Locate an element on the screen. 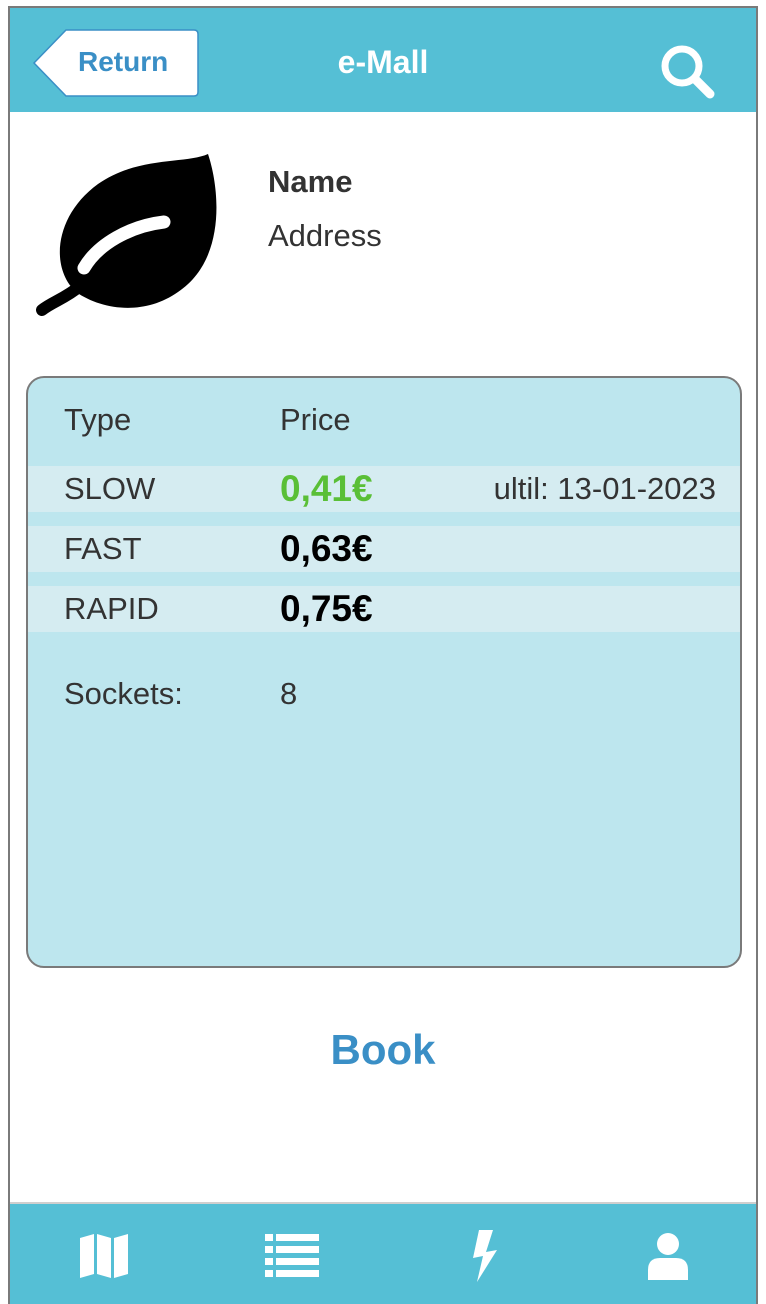 The width and height of the screenshot is (766, 1304). promo-valid-until: ultil: 13-01-2023 is located at coordinates (604, 488).